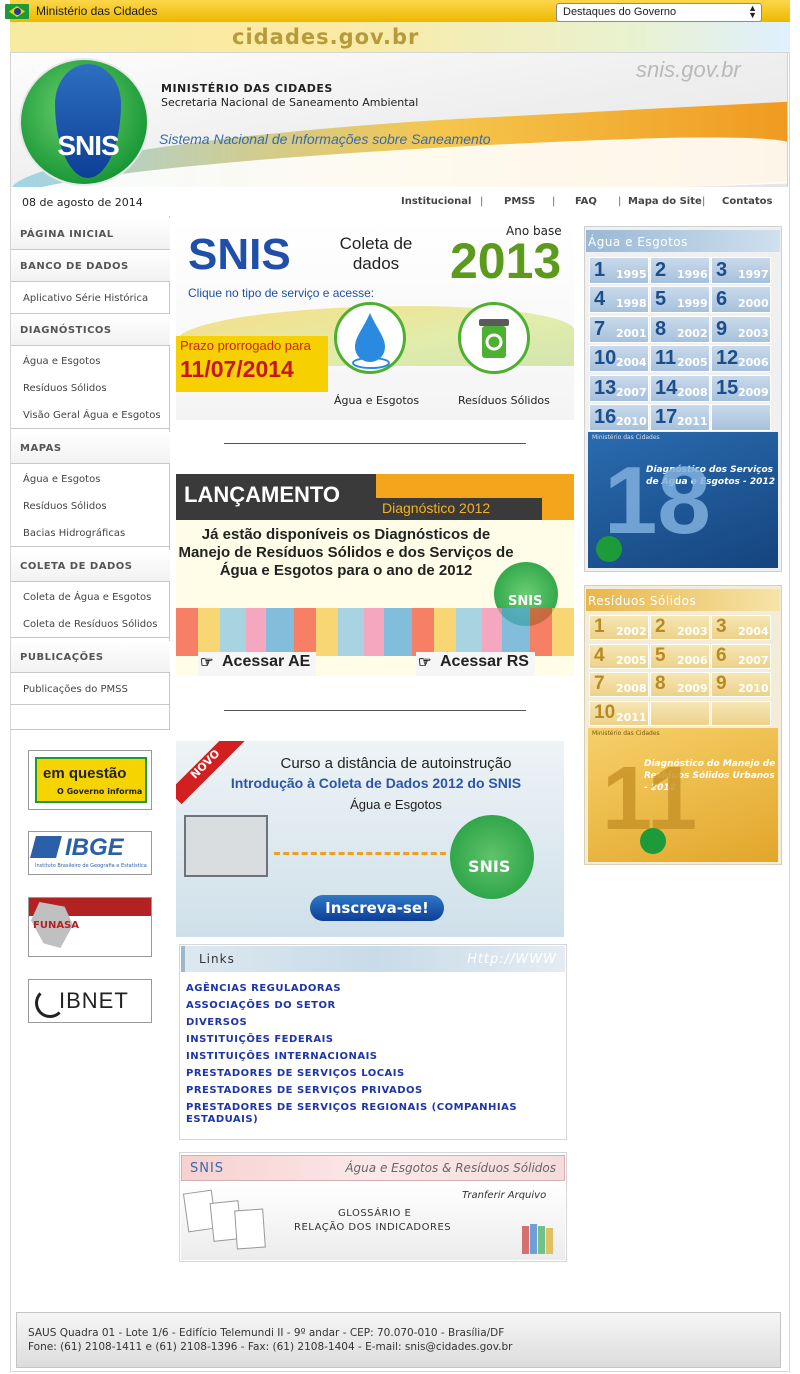  Describe the element at coordinates (211, 773) in the screenshot. I see `novo-ribbon: NOVO` at that location.